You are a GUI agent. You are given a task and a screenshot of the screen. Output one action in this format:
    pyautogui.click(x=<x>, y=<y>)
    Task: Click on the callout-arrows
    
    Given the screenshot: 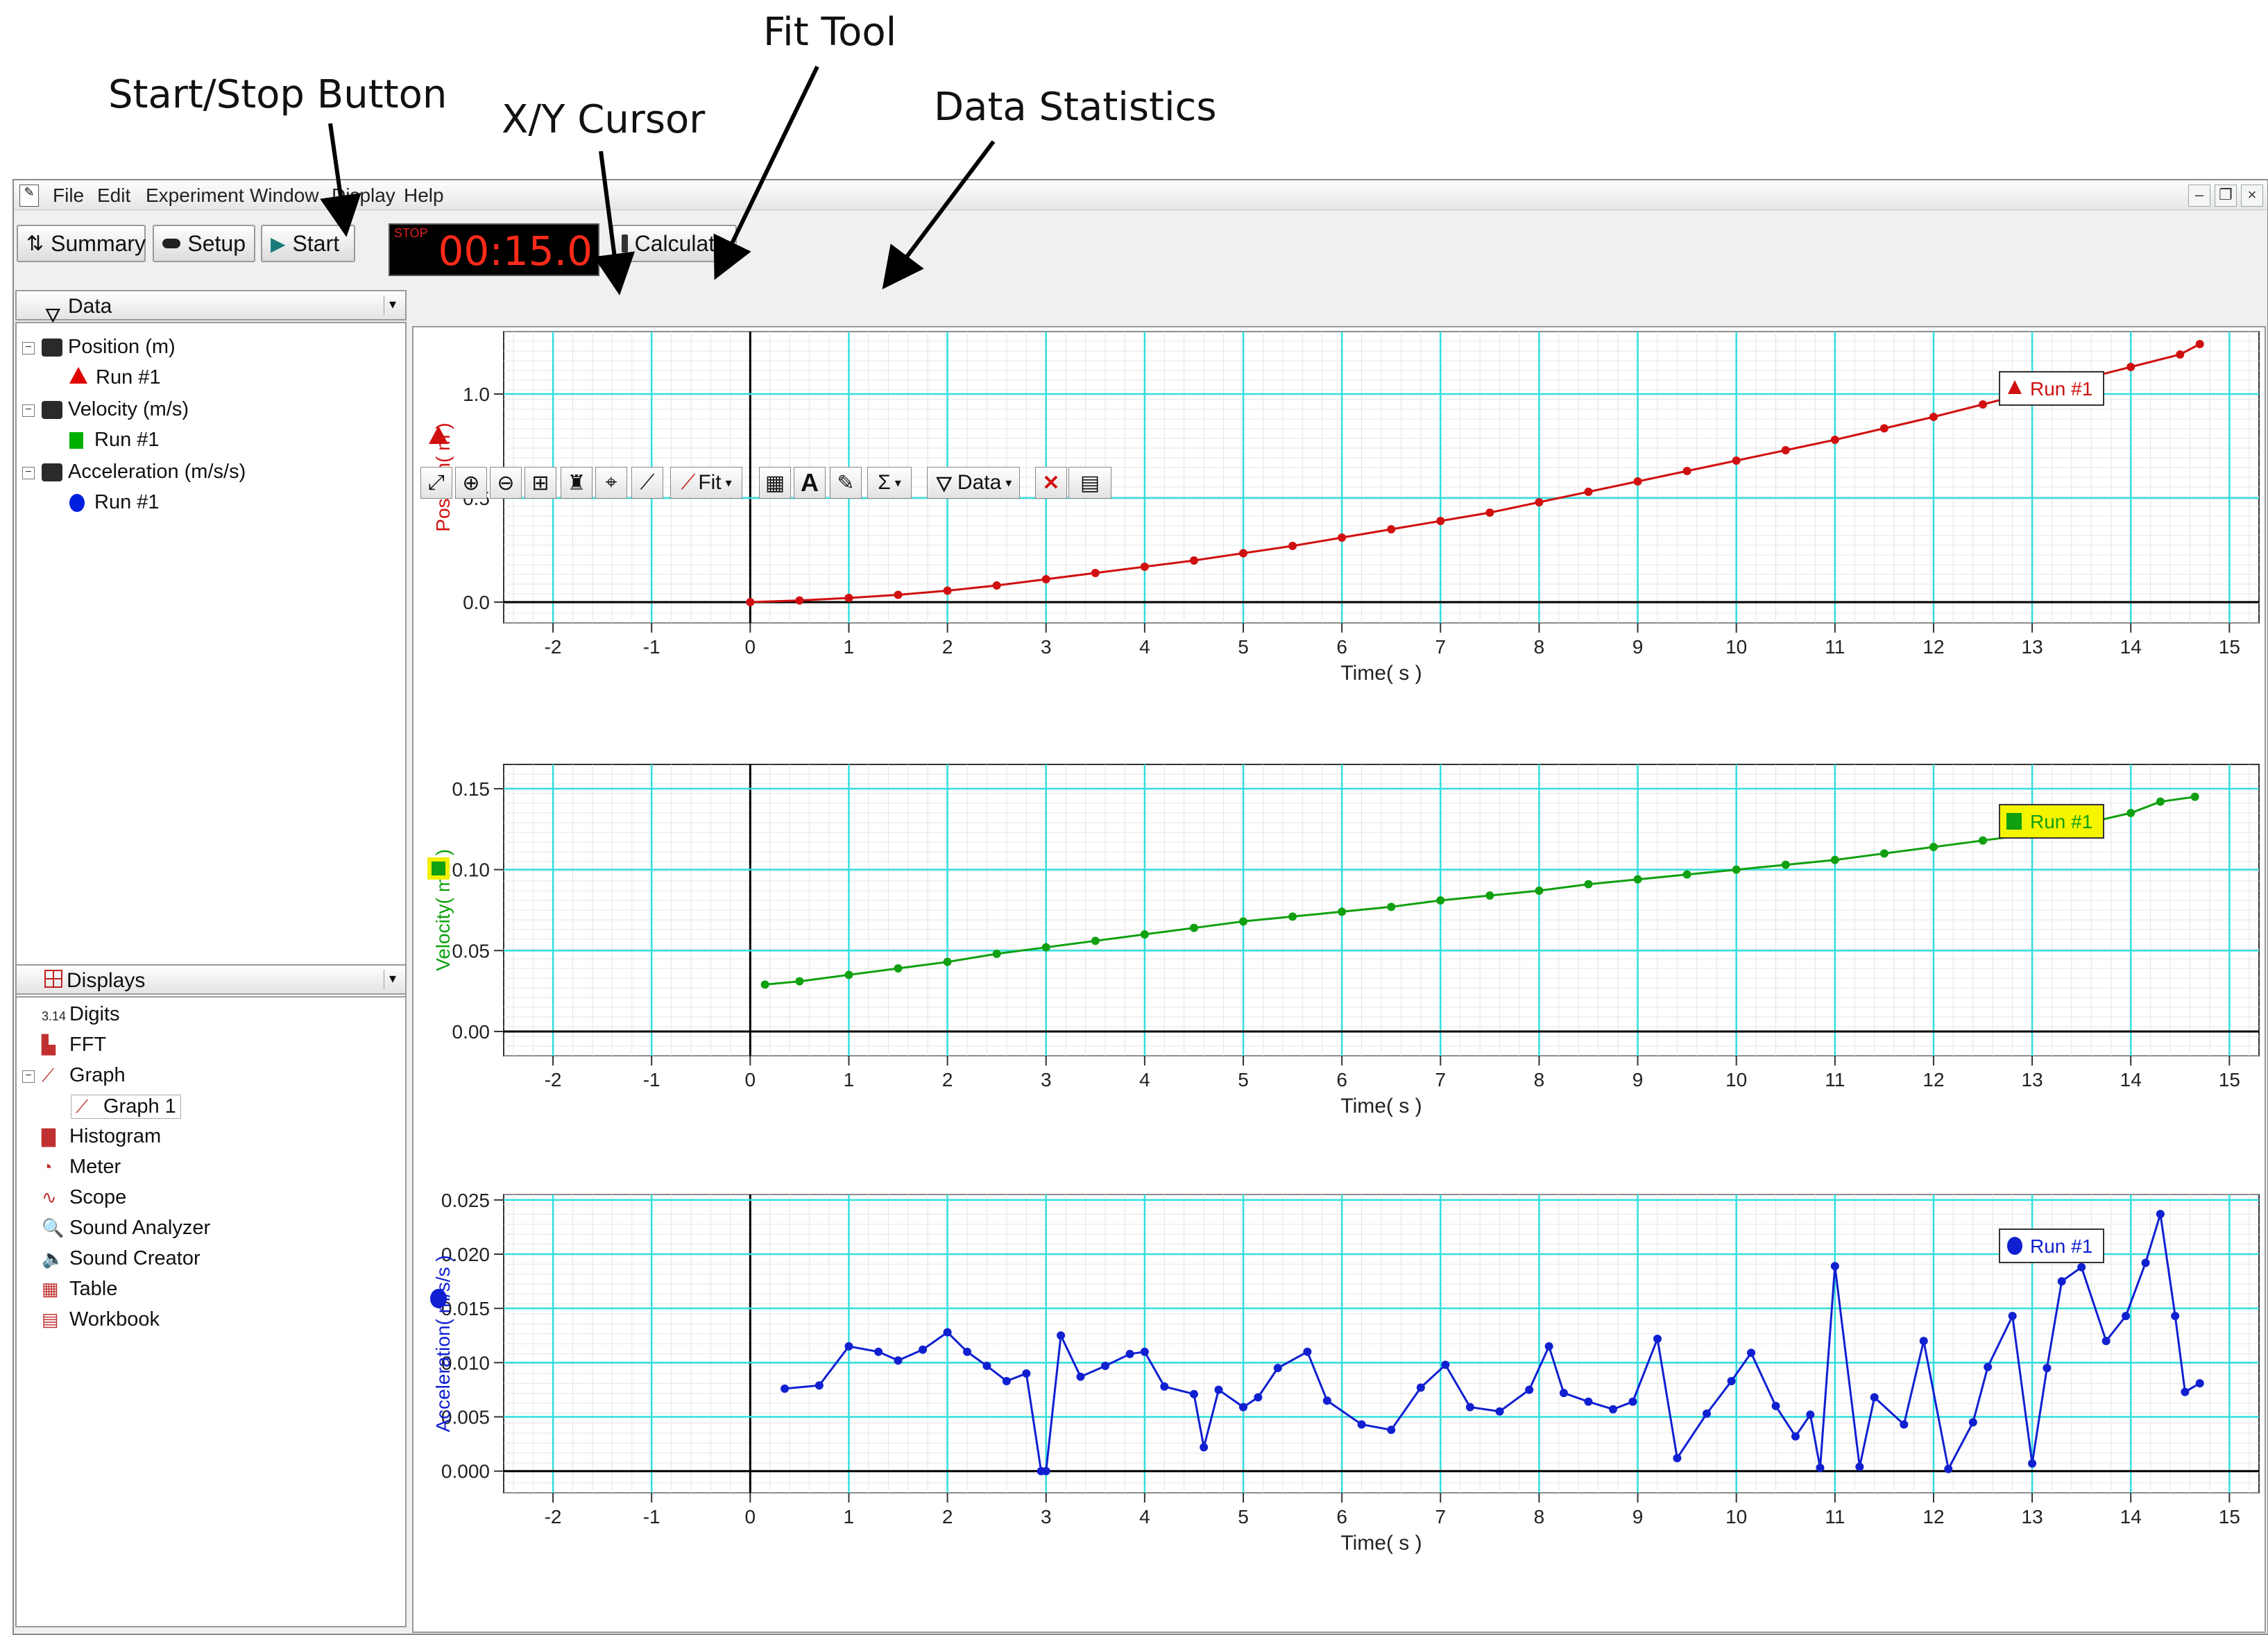 What is the action you would take?
    pyautogui.click(x=658, y=180)
    